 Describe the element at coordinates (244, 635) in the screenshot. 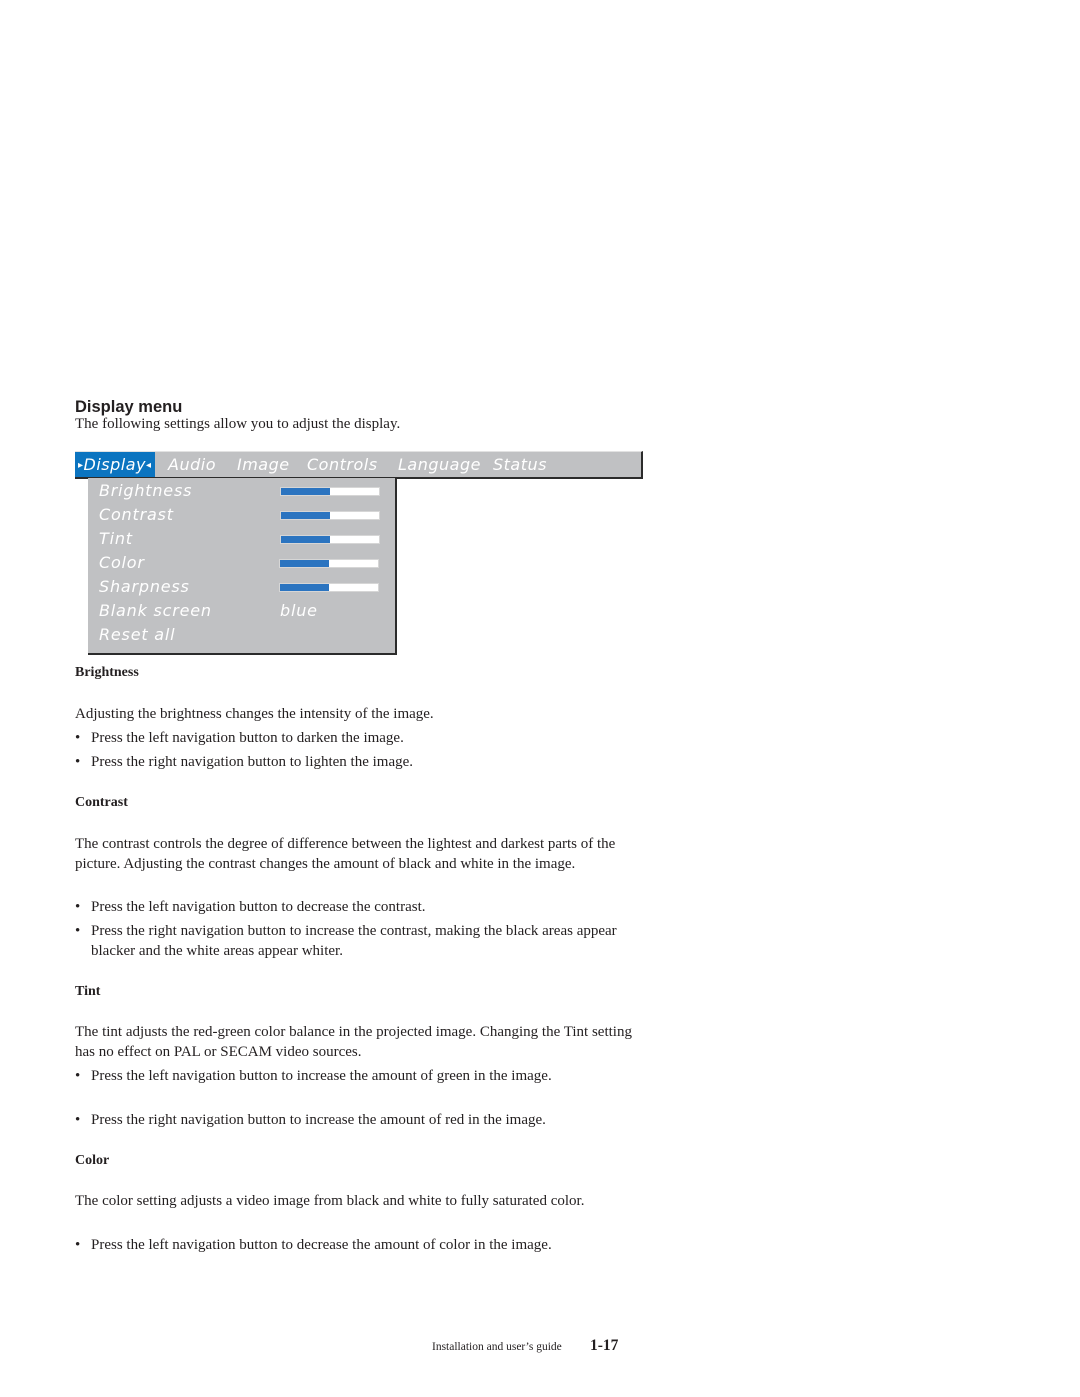

I see `menu-item-reset-all: Reset all` at that location.